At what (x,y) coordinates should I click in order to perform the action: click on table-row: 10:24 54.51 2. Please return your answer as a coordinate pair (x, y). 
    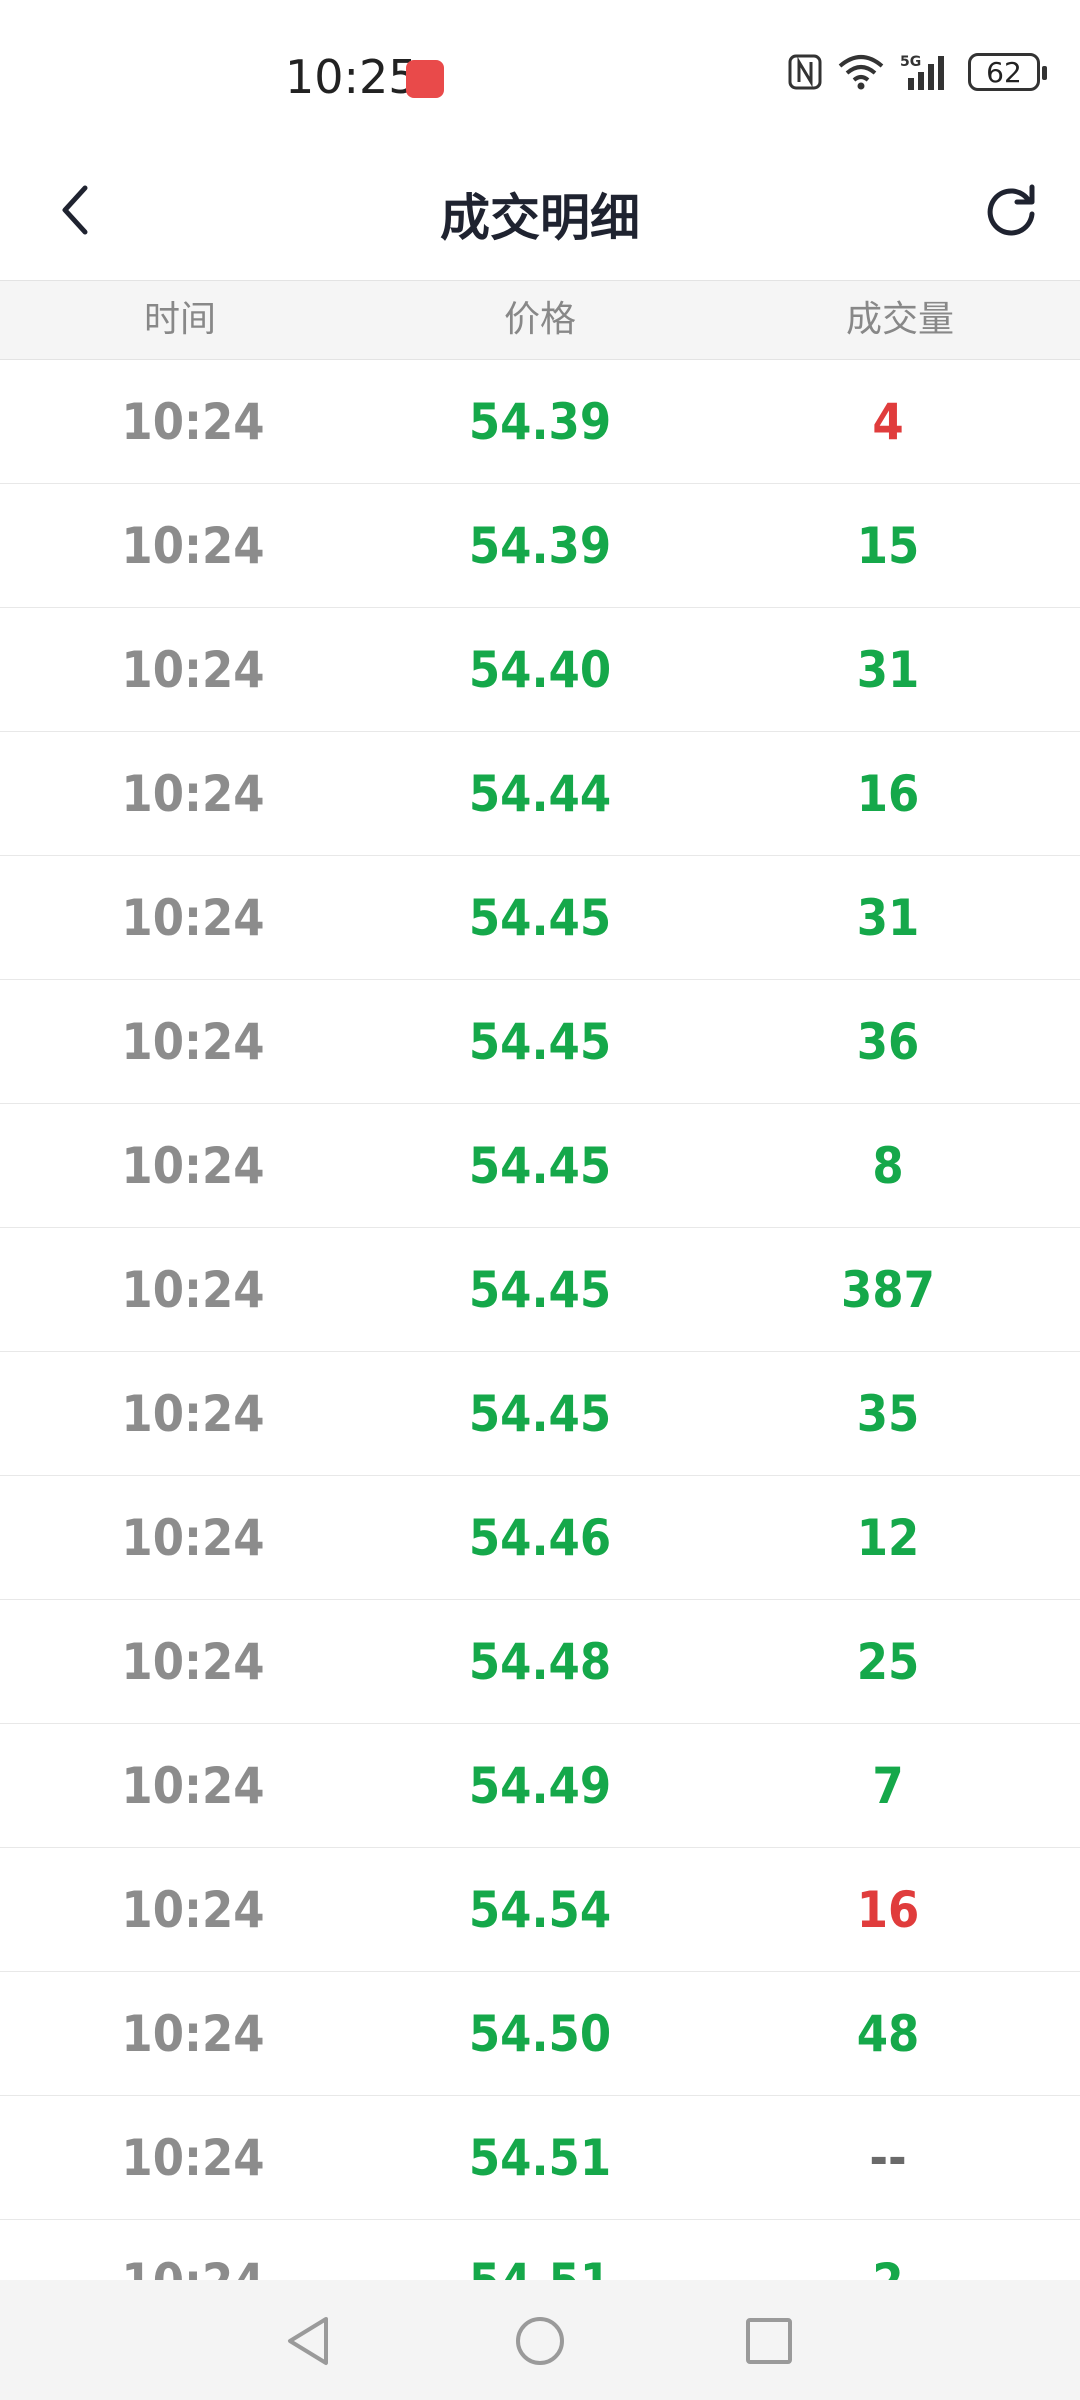
    Looking at the image, I should click on (540, 2250).